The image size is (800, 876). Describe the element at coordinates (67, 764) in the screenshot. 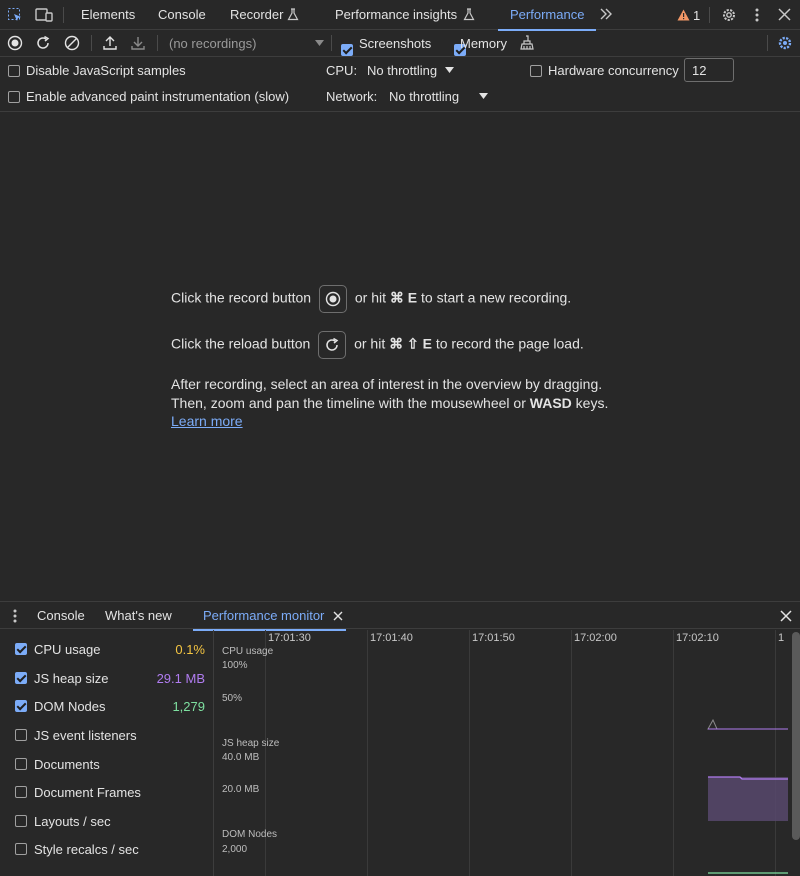

I see `metric-label: Documents` at that location.